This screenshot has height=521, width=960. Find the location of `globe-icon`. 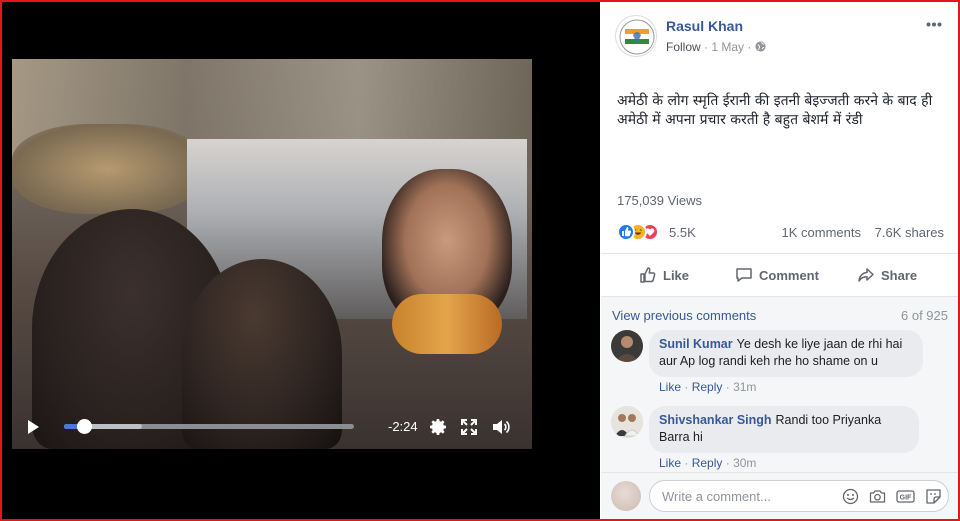

globe-icon is located at coordinates (760, 46).